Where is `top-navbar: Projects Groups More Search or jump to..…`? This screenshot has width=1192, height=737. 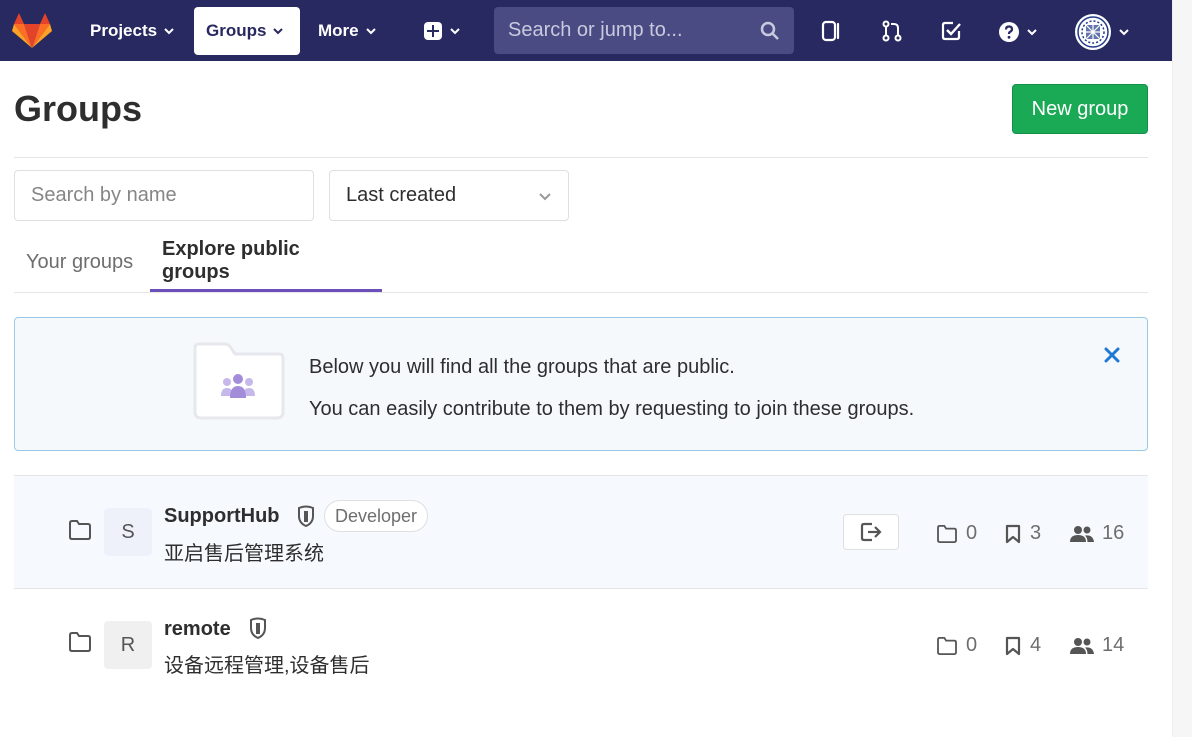 top-navbar: Projects Groups More Search or jump to..… is located at coordinates (586, 30).